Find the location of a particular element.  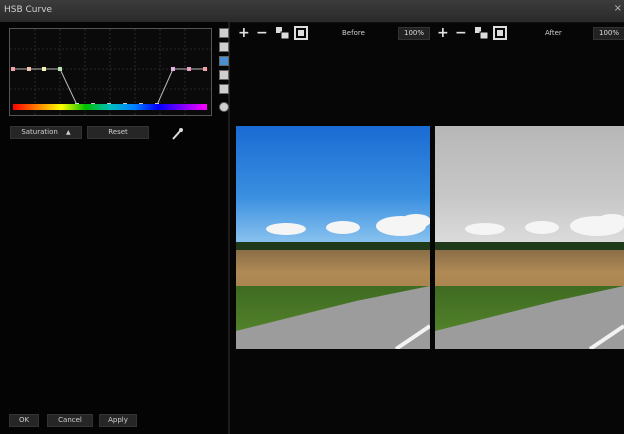

close-icon: × is located at coordinates (618, 8).